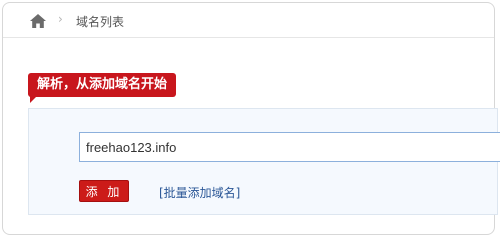 The image size is (500, 240). Describe the element at coordinates (199, 192) in the screenshot. I see `bulk-add-domain-link: [批量添加域名]` at that location.